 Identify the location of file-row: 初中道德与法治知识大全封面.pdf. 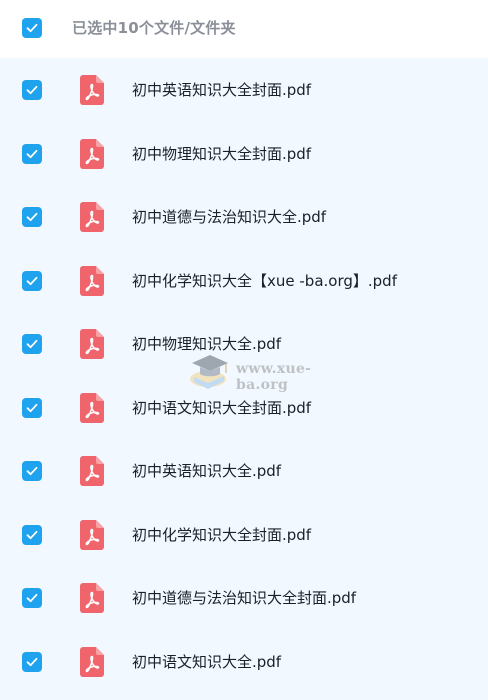
(244, 597).